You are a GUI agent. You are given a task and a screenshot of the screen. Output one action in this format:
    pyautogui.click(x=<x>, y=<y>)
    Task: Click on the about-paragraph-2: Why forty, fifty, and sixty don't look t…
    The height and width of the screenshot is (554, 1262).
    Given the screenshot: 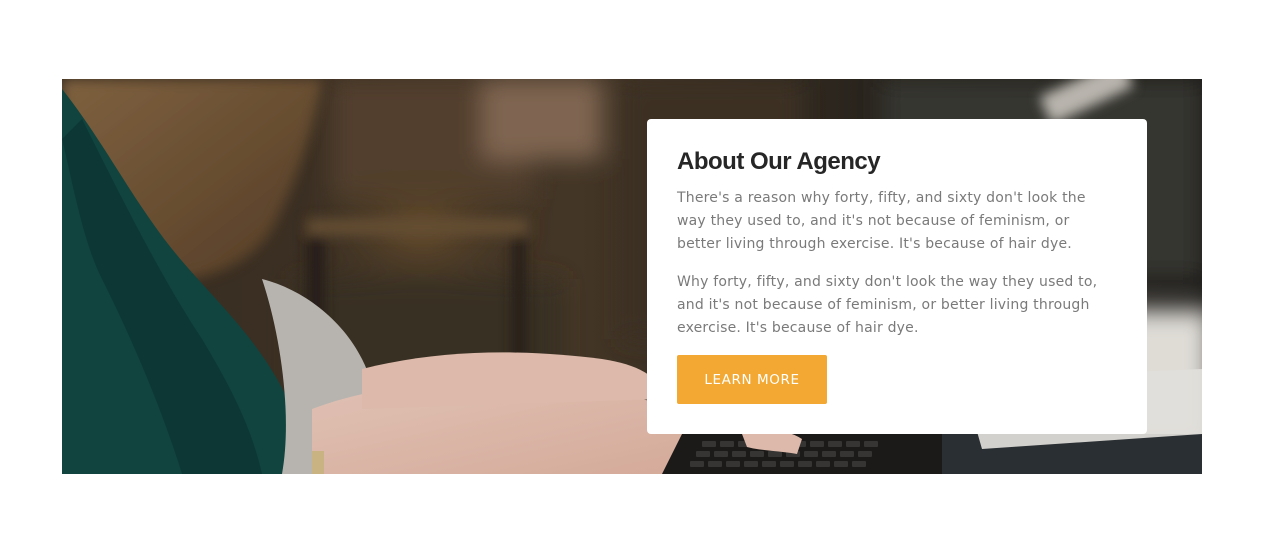 What is the action you would take?
    pyautogui.click(x=887, y=305)
    